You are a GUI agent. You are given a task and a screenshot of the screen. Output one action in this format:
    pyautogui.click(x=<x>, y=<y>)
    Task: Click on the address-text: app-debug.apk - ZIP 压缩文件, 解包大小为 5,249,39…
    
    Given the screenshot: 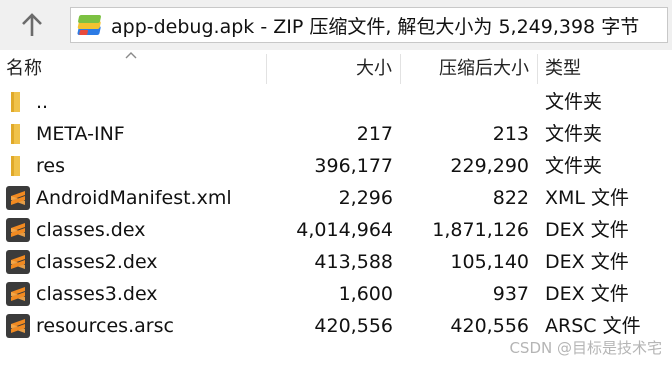 What is the action you would take?
    pyautogui.click(x=375, y=26)
    